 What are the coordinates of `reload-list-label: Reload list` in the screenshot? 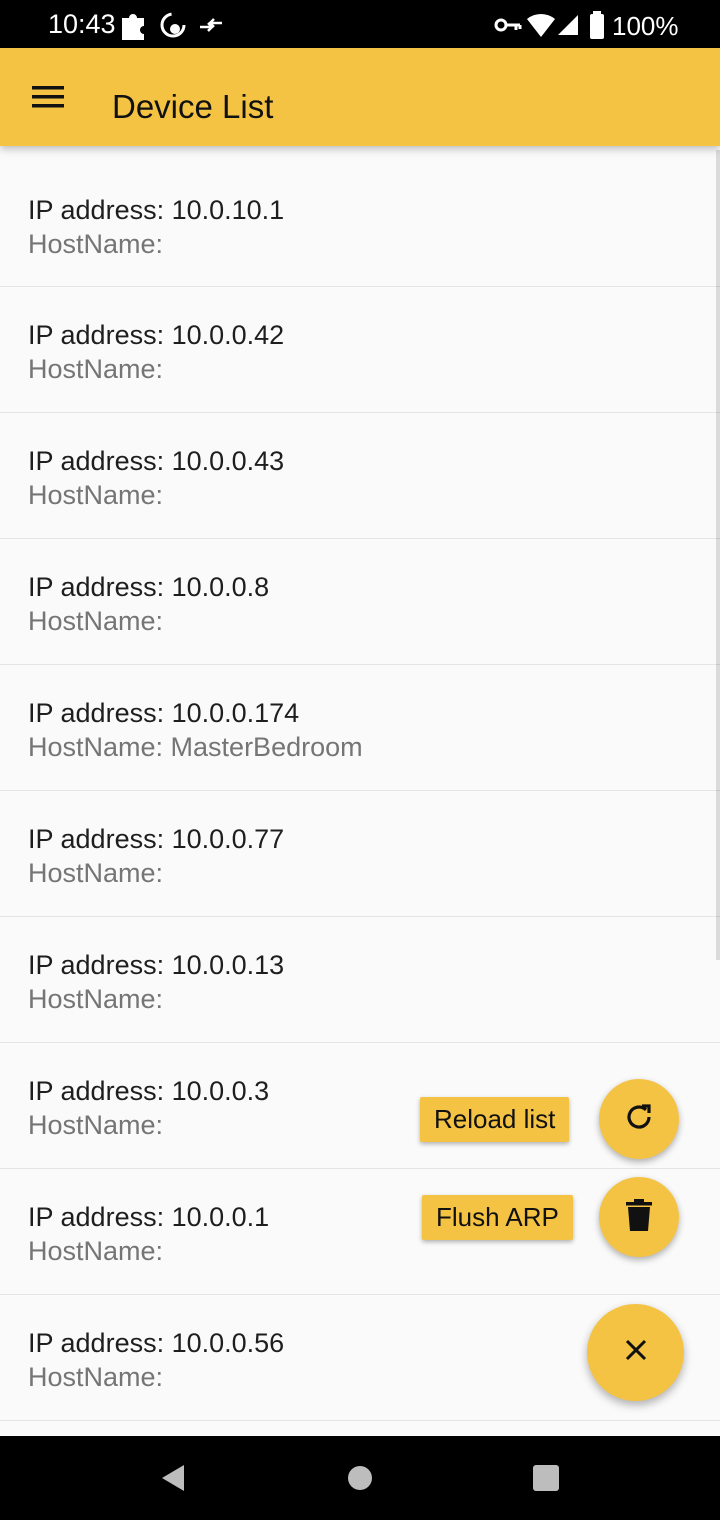 It's located at (495, 1119).